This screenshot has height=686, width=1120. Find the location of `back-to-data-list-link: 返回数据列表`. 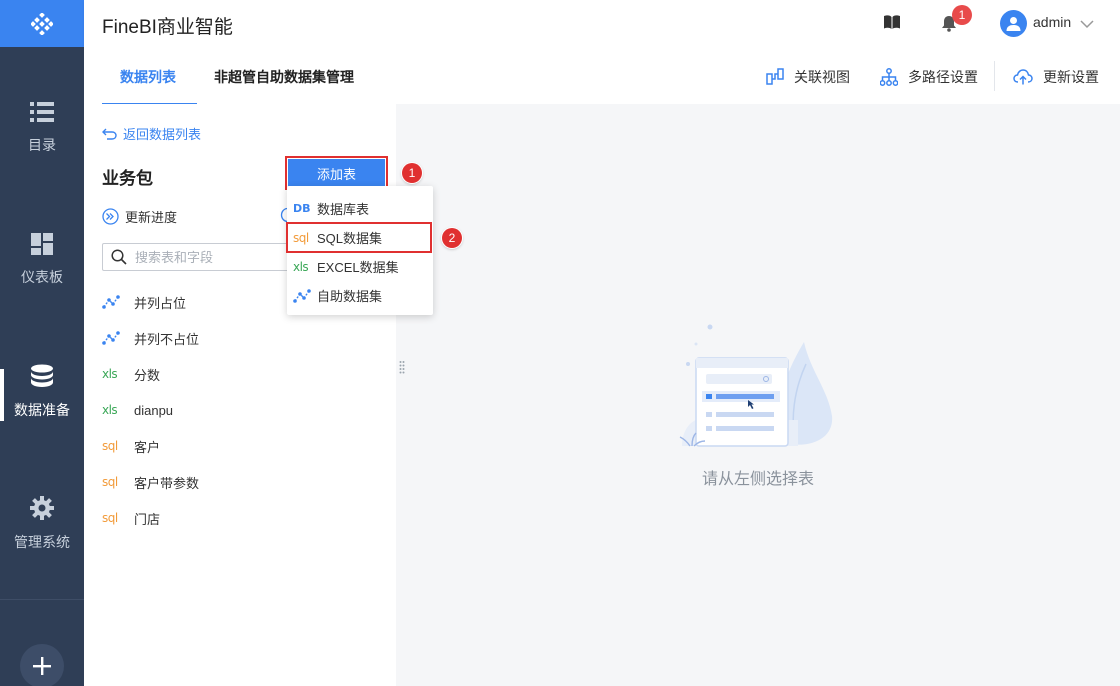

back-to-data-list-link: 返回数据列表 is located at coordinates (151, 133).